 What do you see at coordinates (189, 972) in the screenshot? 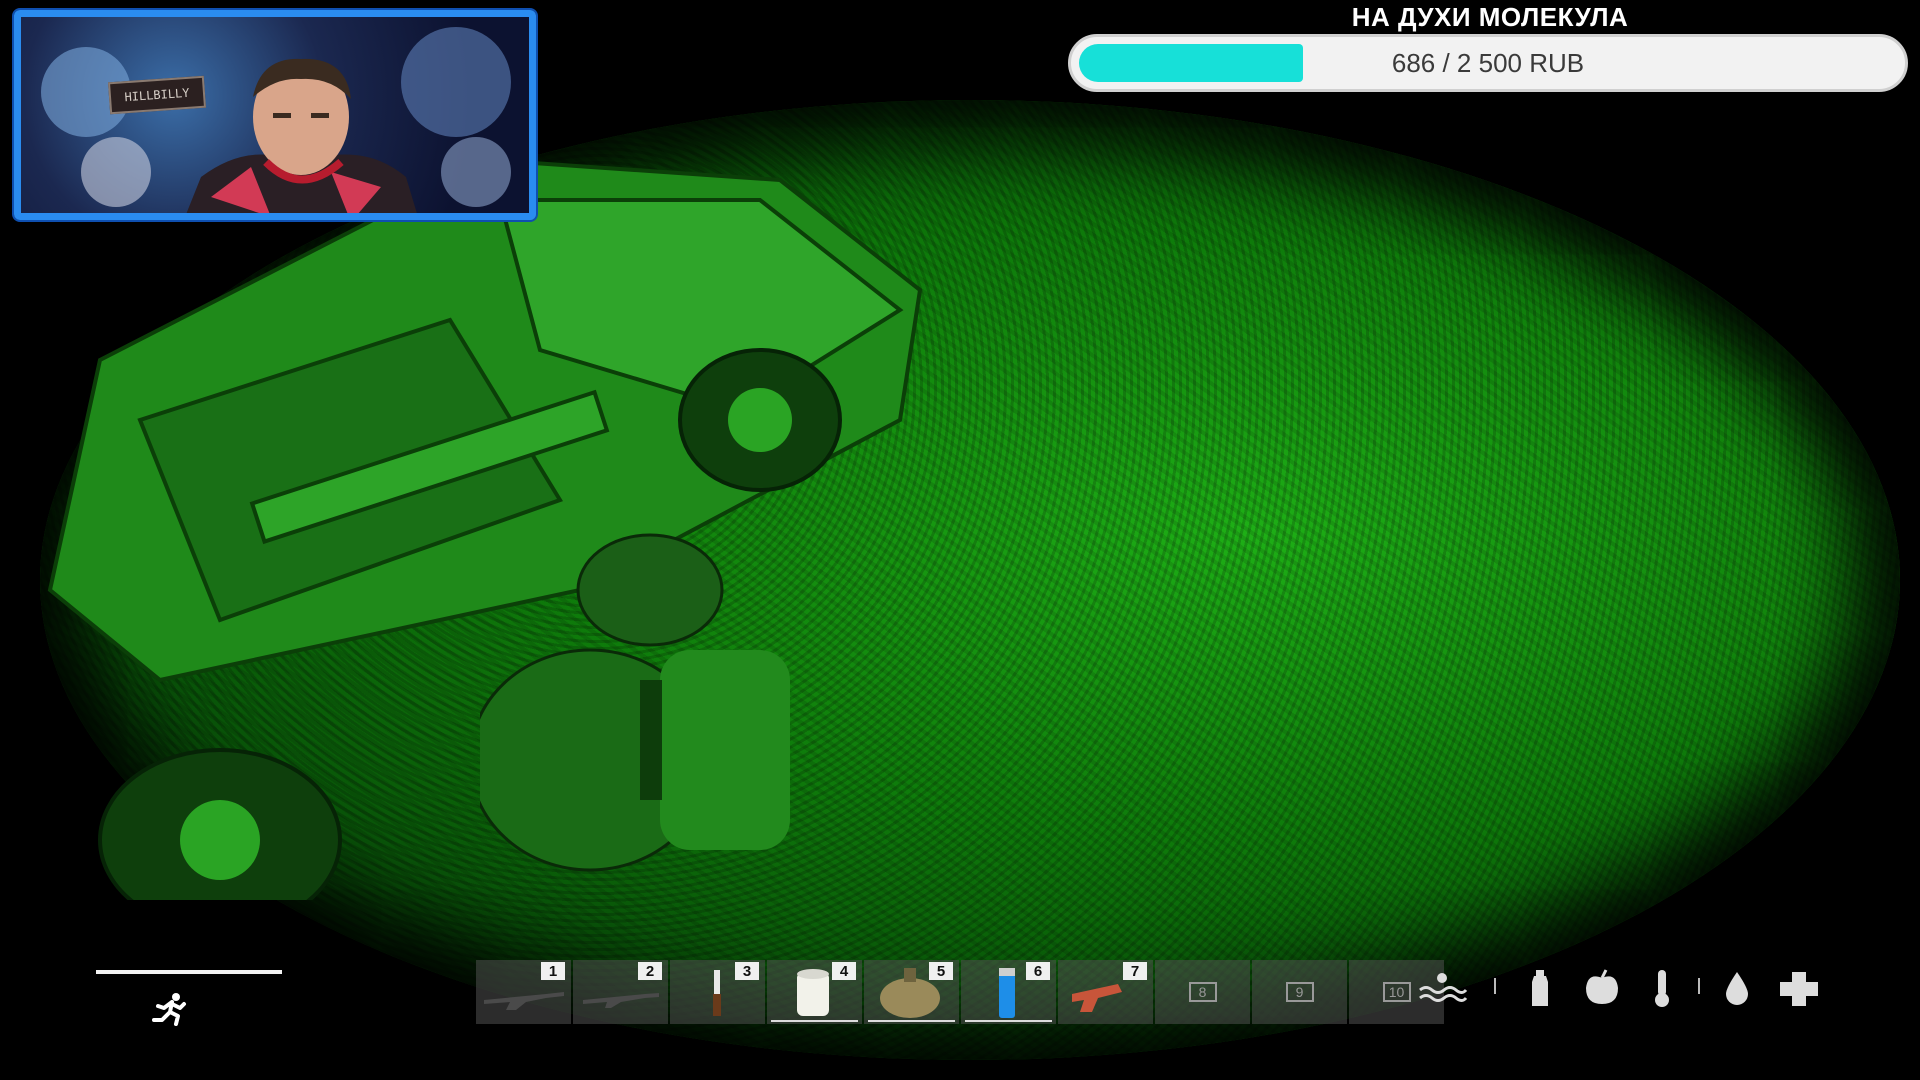
I see `stamina-bar` at bounding box center [189, 972].